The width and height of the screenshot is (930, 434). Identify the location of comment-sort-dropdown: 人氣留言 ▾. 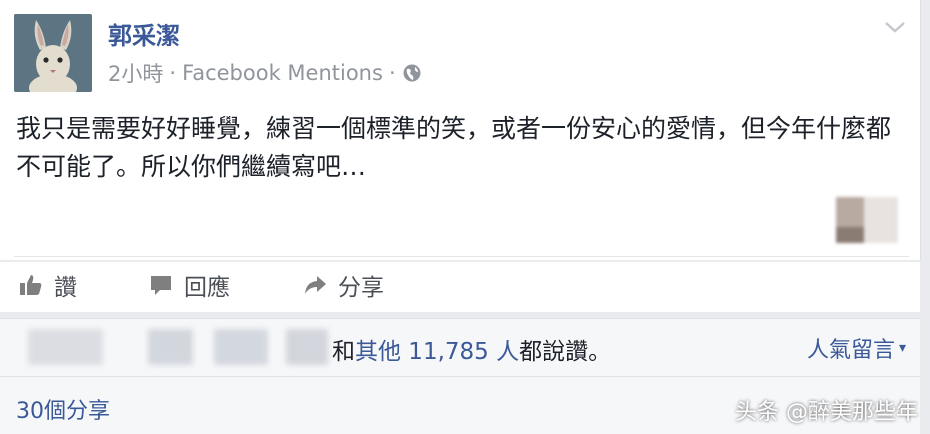
(856, 348).